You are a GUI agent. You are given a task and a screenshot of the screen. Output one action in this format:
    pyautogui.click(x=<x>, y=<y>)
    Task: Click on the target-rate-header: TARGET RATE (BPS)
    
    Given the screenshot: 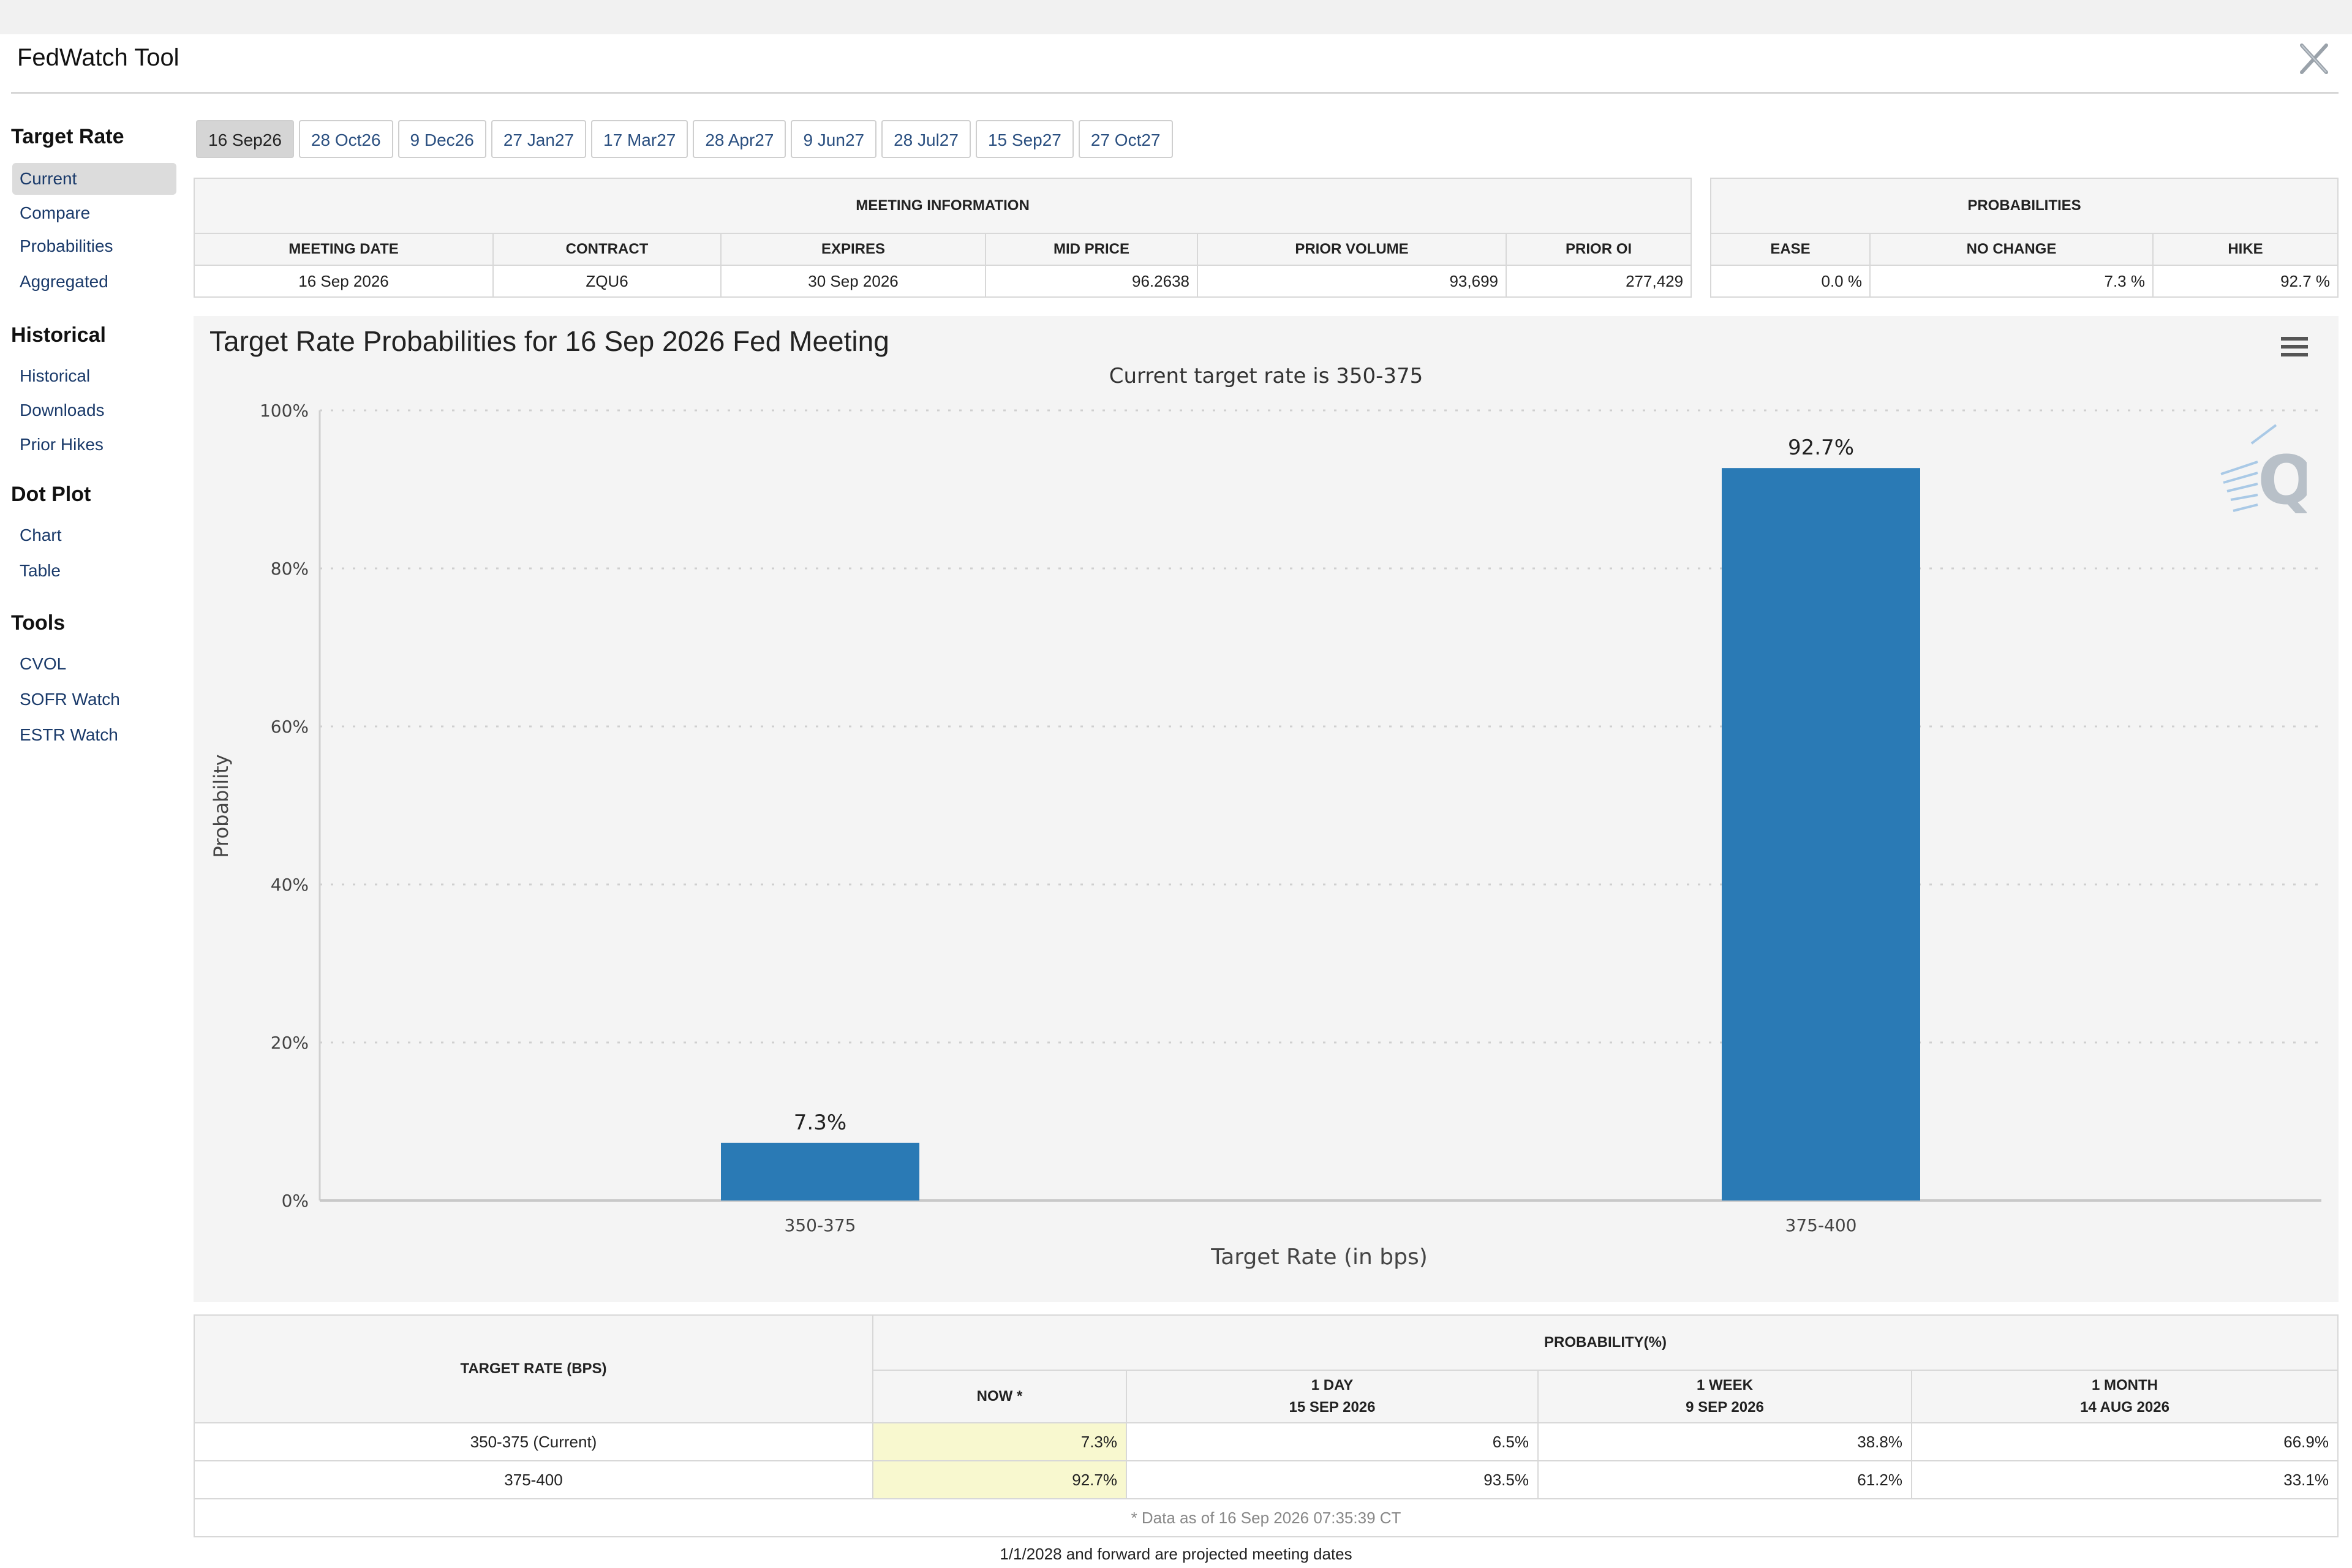 What is the action you would take?
    pyautogui.click(x=533, y=1368)
    